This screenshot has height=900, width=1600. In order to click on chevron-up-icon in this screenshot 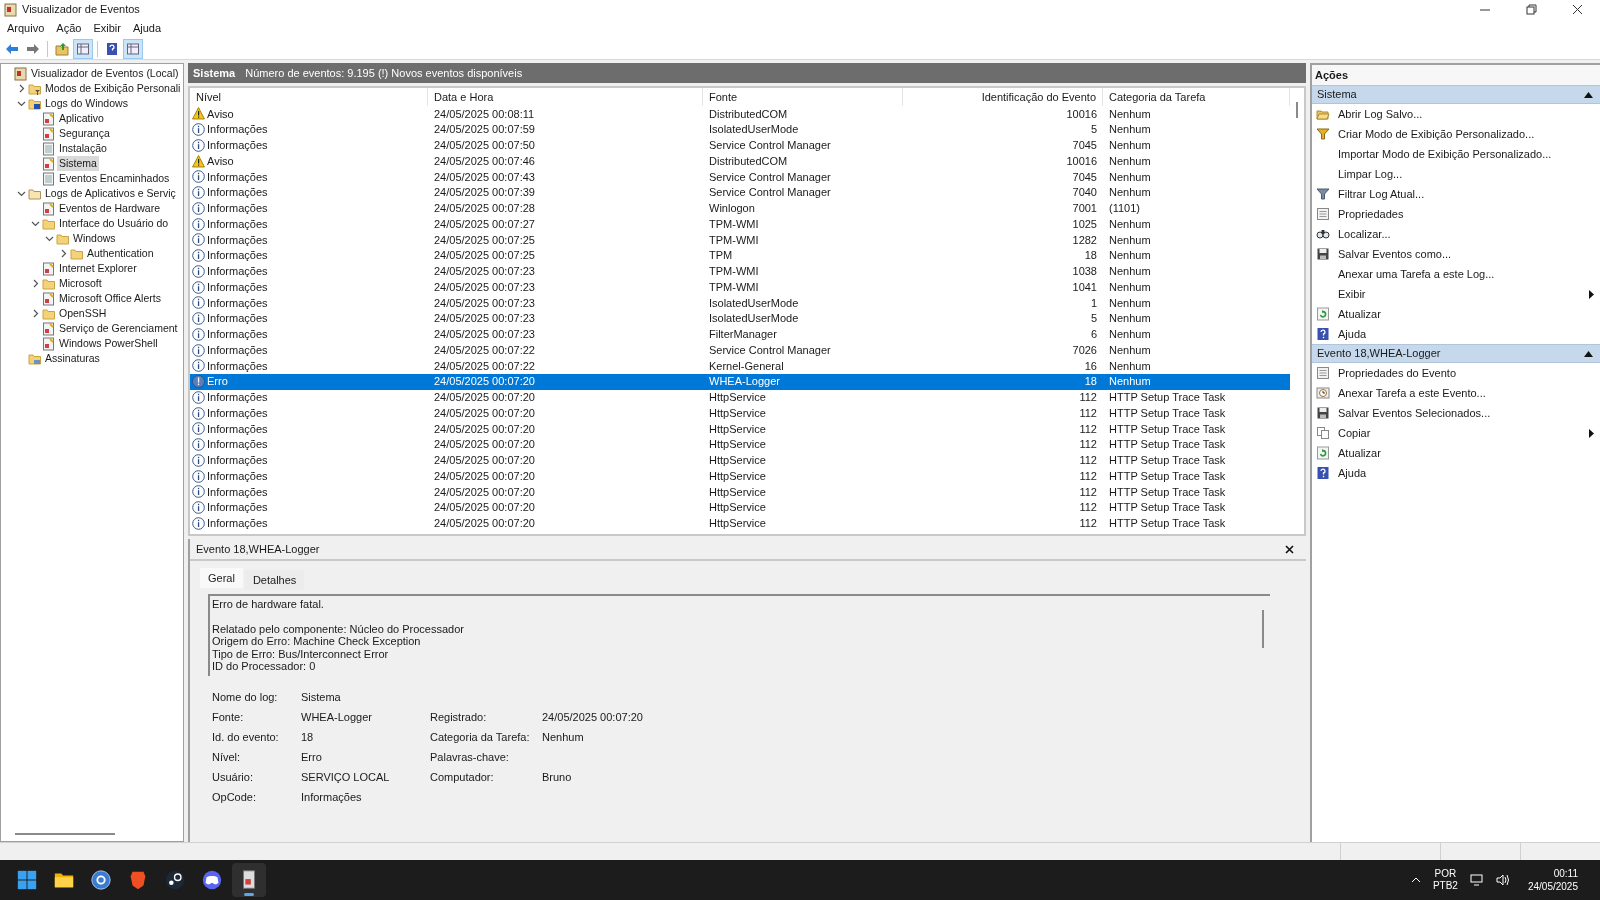, I will do `click(1415, 880)`.